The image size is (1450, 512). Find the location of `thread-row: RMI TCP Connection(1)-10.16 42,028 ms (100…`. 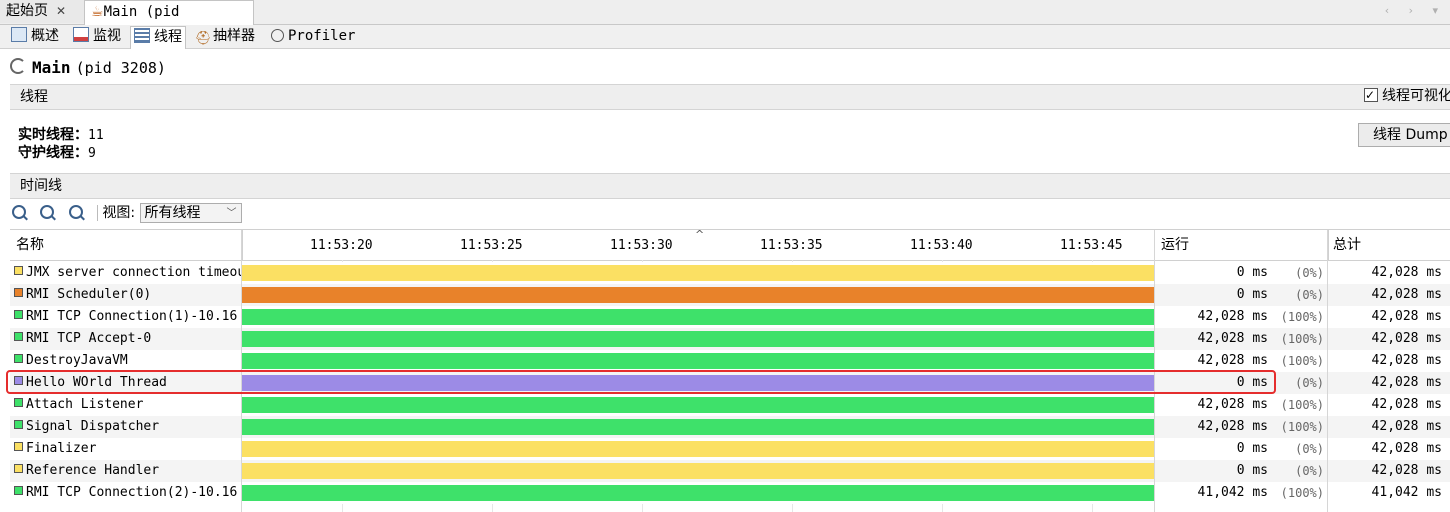

thread-row: RMI TCP Connection(1)-10.16 42,028 ms (100… is located at coordinates (730, 317).